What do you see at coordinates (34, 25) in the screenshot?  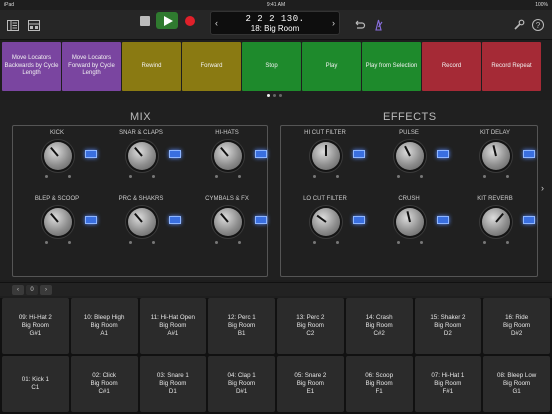 I see `mixer-icon` at bounding box center [34, 25].